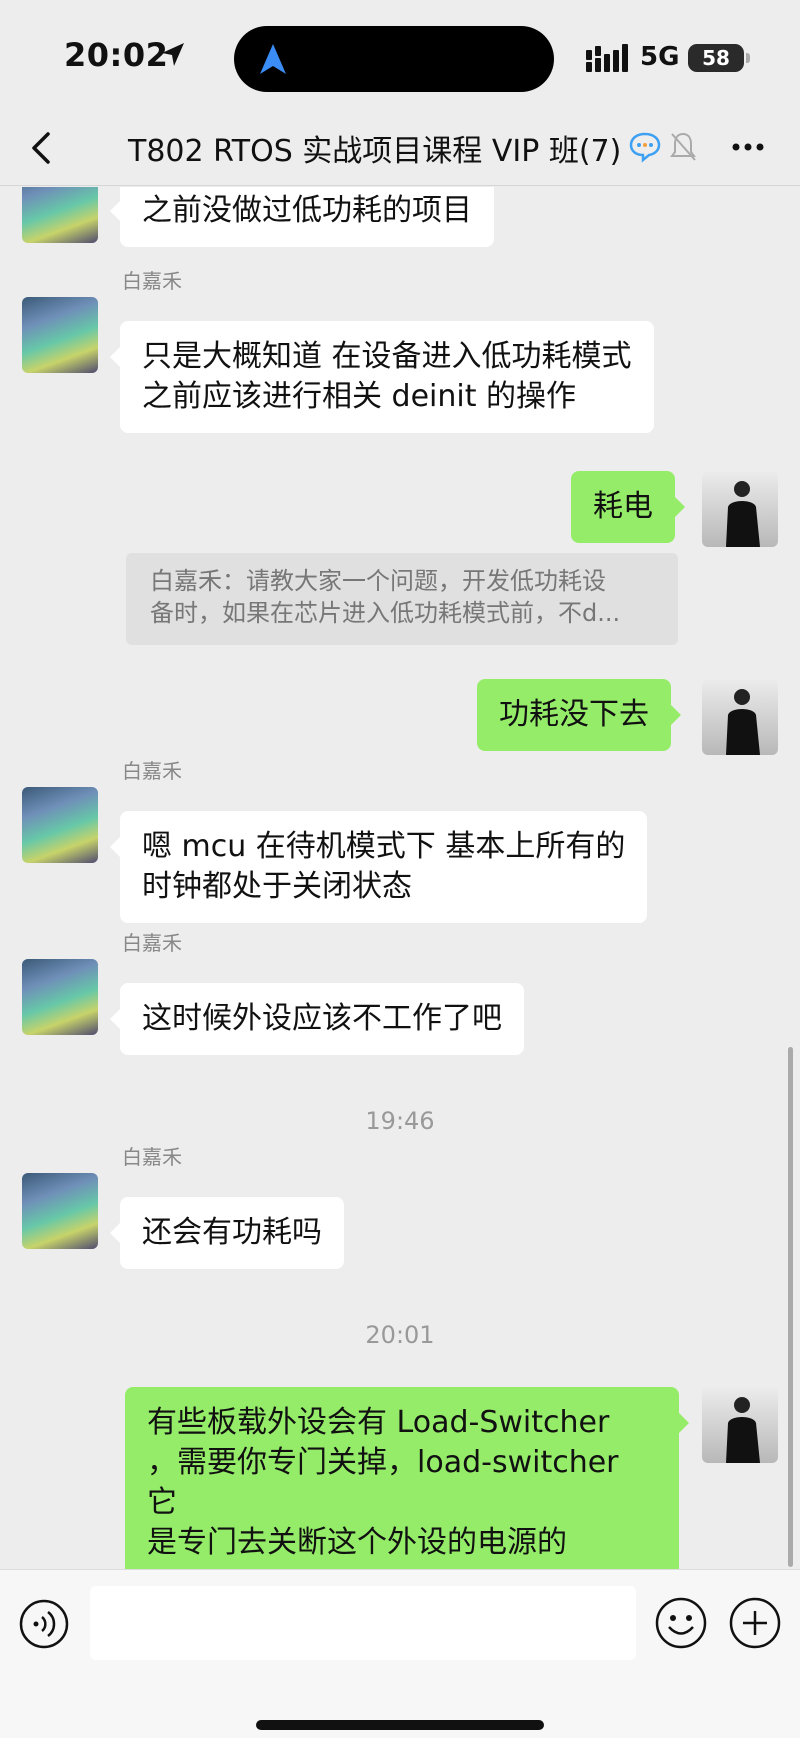 The height and width of the screenshot is (1738, 800). I want to click on message-line: 功耗没下去, so click(574, 714).